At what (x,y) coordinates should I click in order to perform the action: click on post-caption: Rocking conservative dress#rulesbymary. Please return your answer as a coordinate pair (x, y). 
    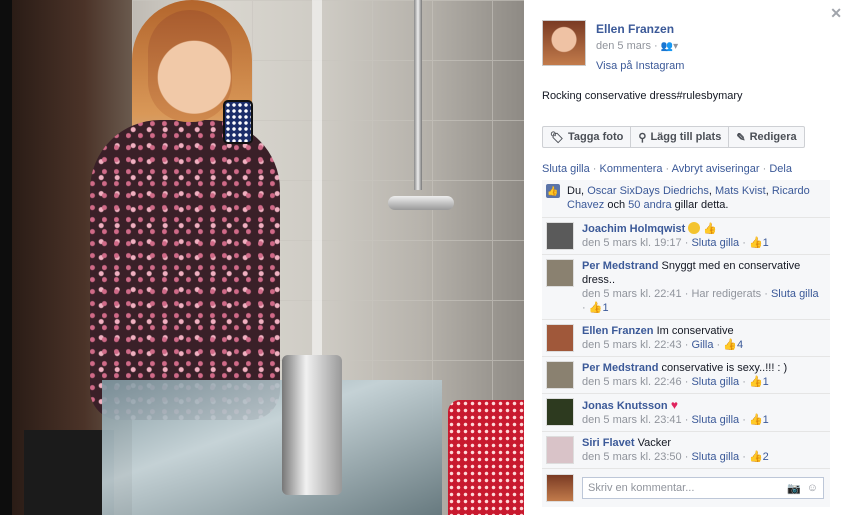
    Looking at the image, I should click on (642, 96).